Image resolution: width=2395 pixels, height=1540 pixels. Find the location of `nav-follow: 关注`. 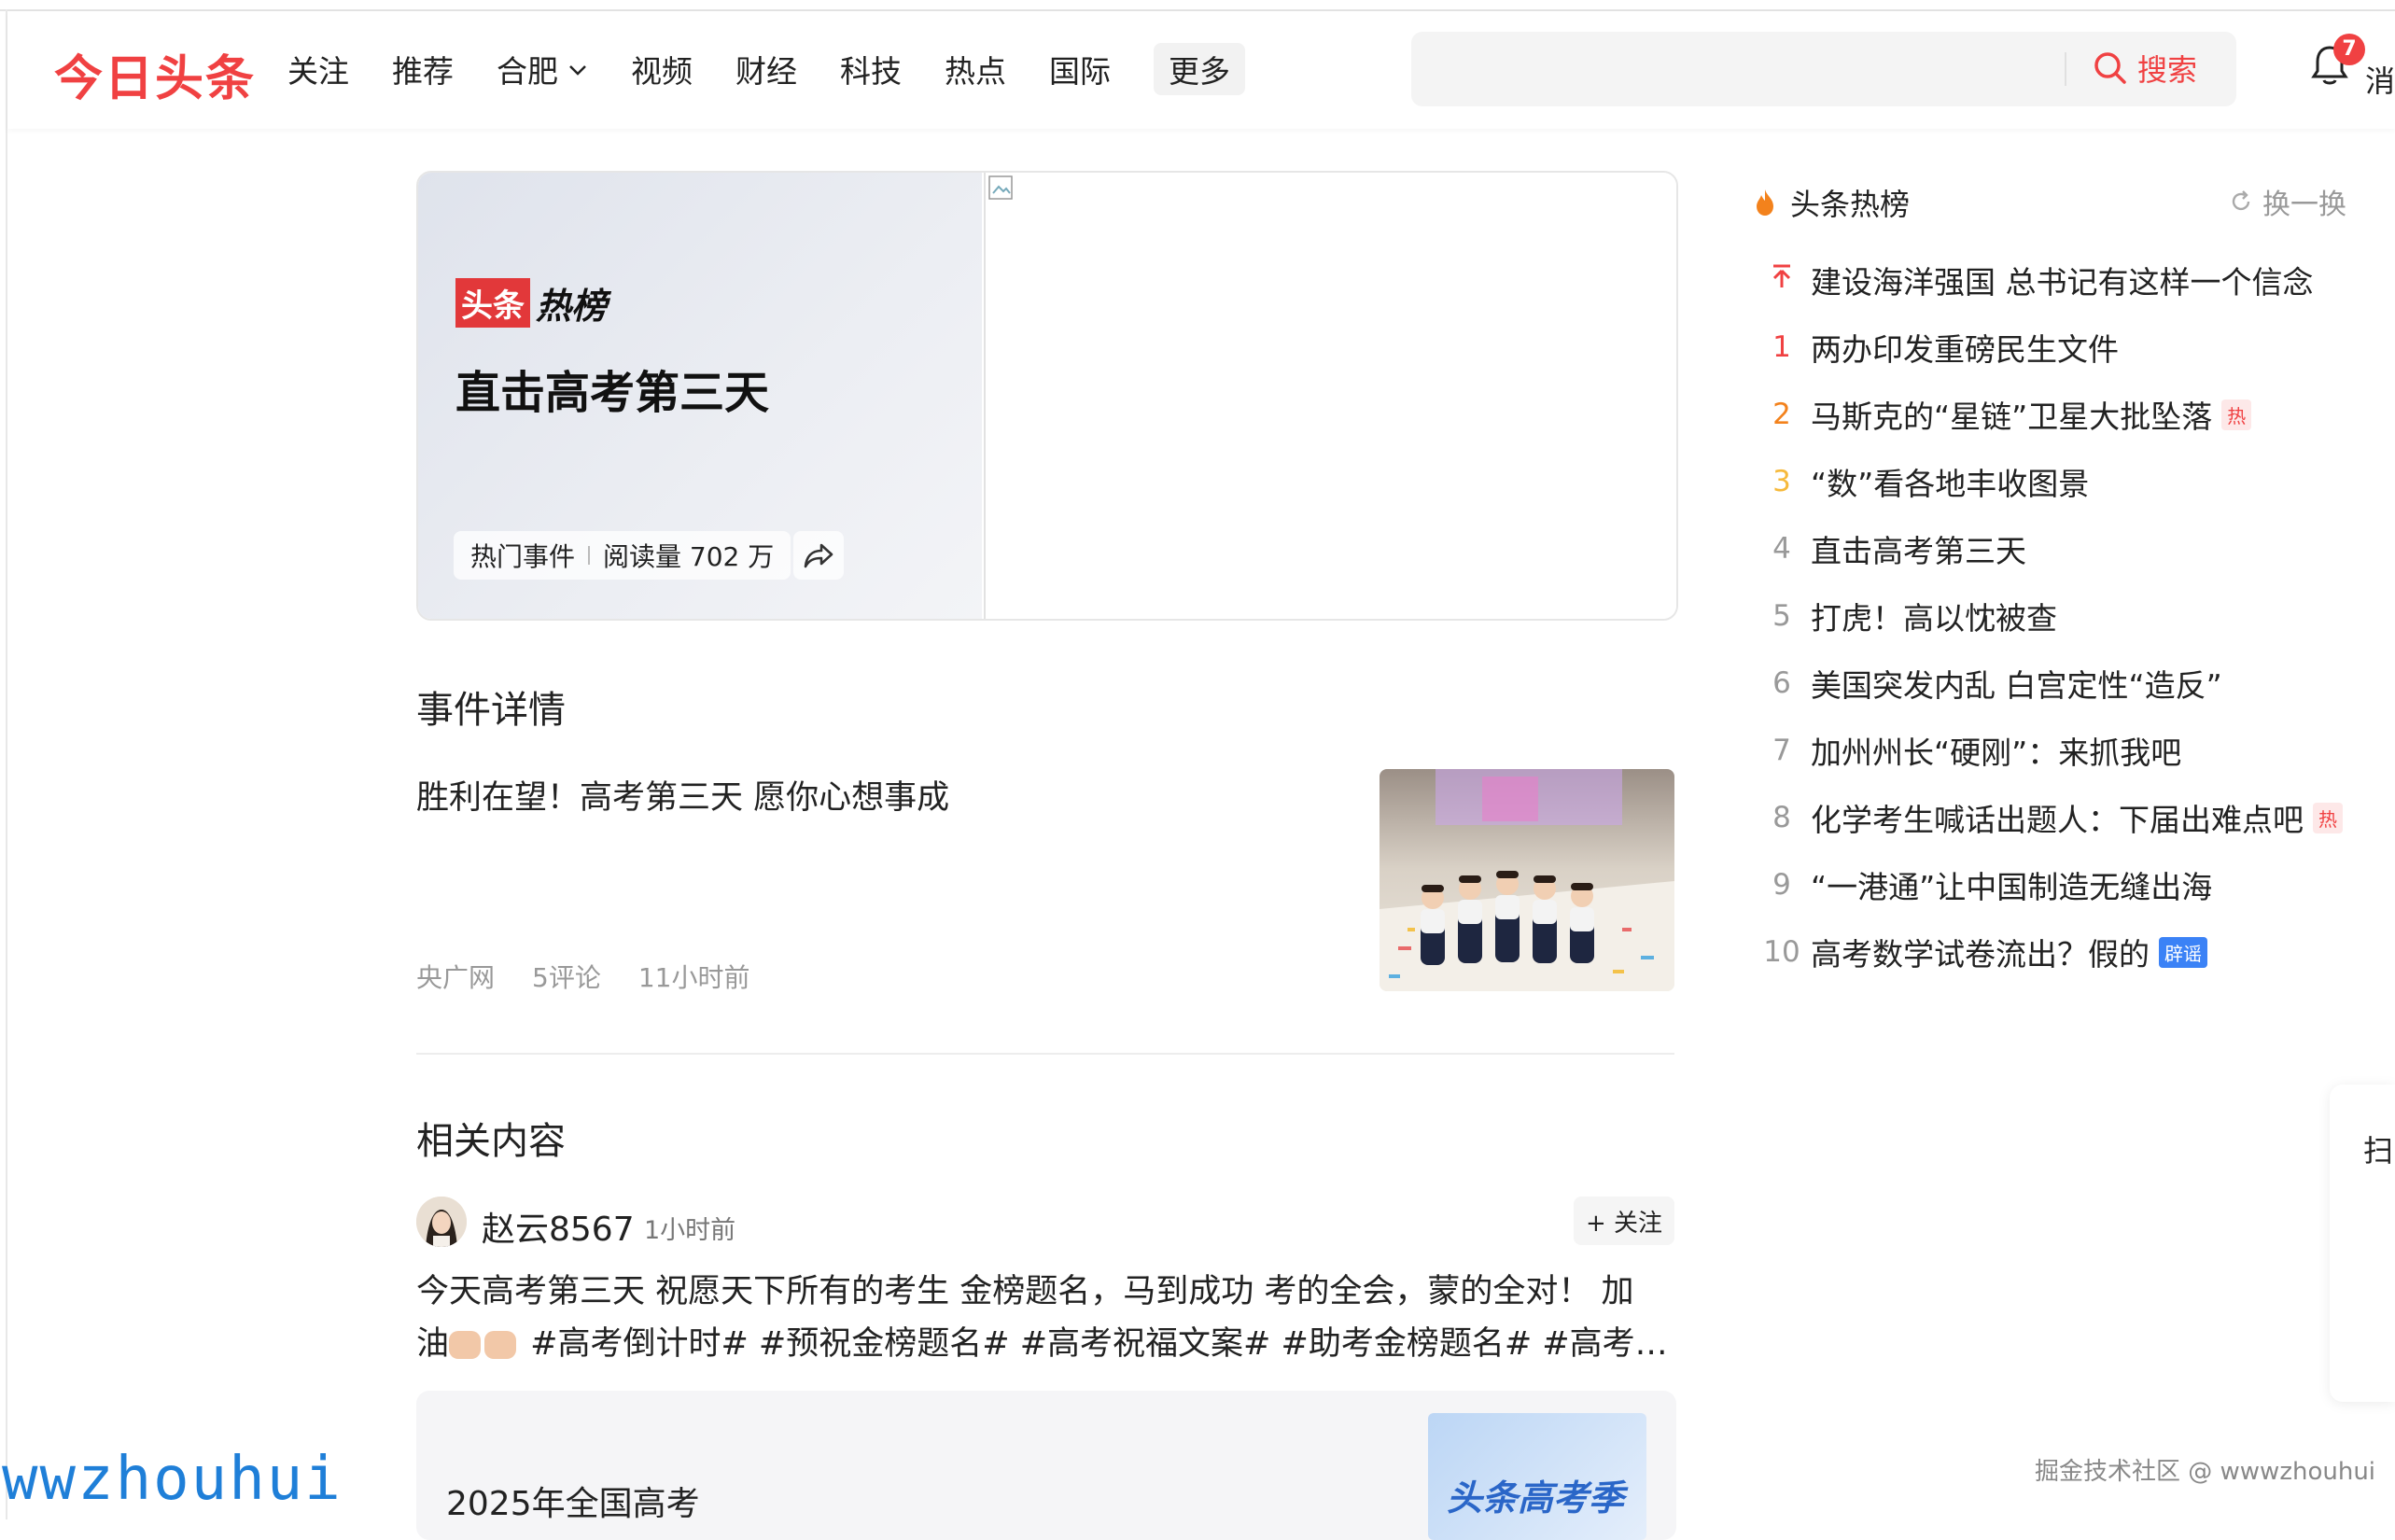

nav-follow: 关注 is located at coordinates (318, 69).